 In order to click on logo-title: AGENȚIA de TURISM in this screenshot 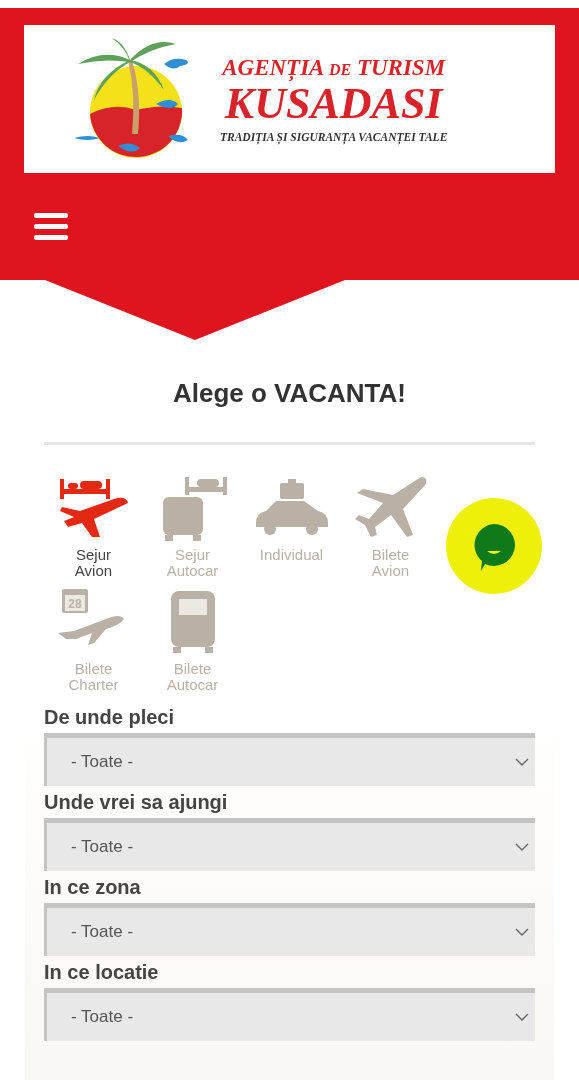, I will do `click(334, 68)`.